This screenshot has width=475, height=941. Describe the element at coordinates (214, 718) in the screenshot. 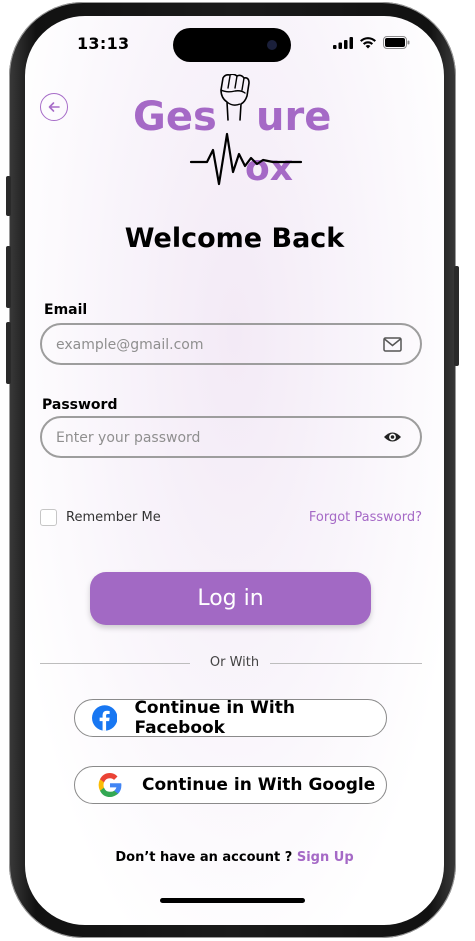

I see `facebook-button-label: Continue in With Facebook` at that location.